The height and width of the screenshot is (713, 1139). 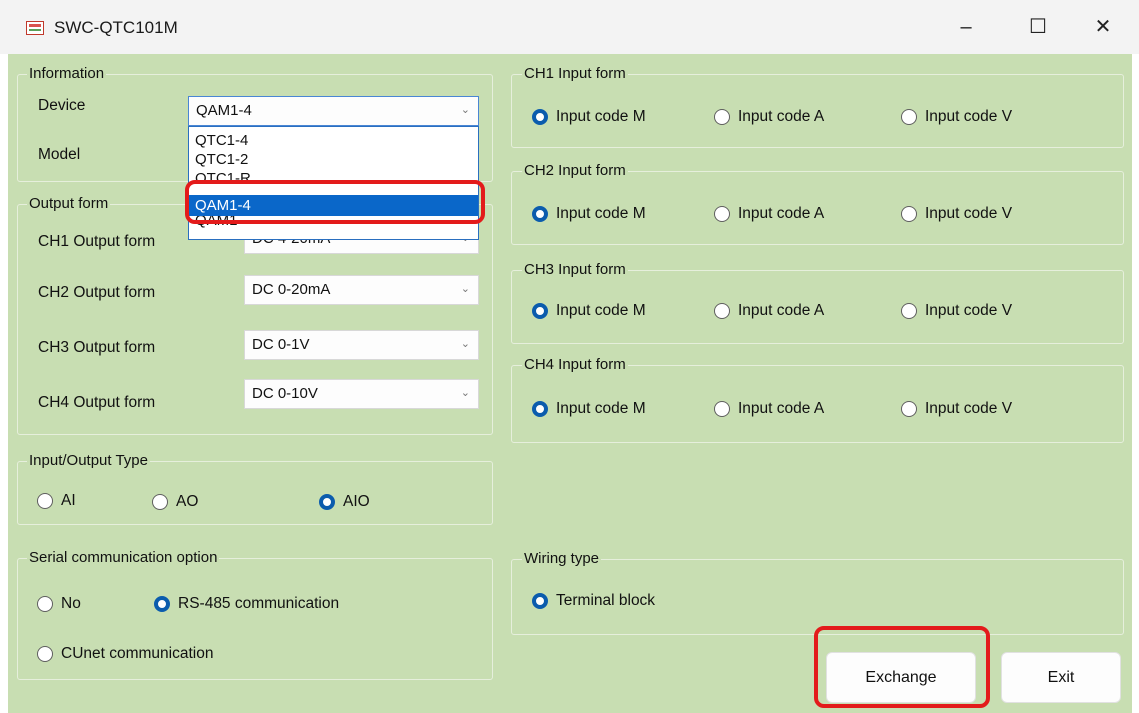 What do you see at coordinates (781, 116) in the screenshot?
I see `ch1-input-code-a-label: Input code A` at bounding box center [781, 116].